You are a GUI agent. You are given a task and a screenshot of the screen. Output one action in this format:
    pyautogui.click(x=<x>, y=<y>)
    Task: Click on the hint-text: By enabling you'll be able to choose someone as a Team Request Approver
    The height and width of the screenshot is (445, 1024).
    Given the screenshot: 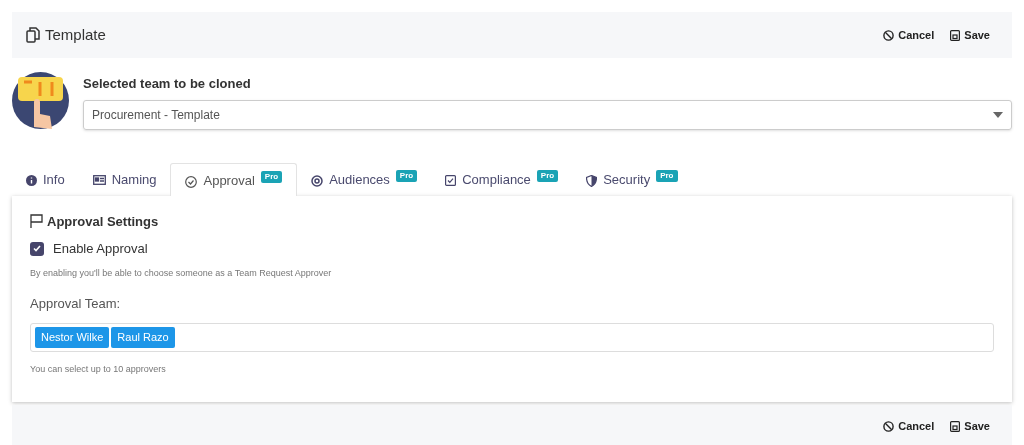 What is the action you would take?
    pyautogui.click(x=181, y=273)
    